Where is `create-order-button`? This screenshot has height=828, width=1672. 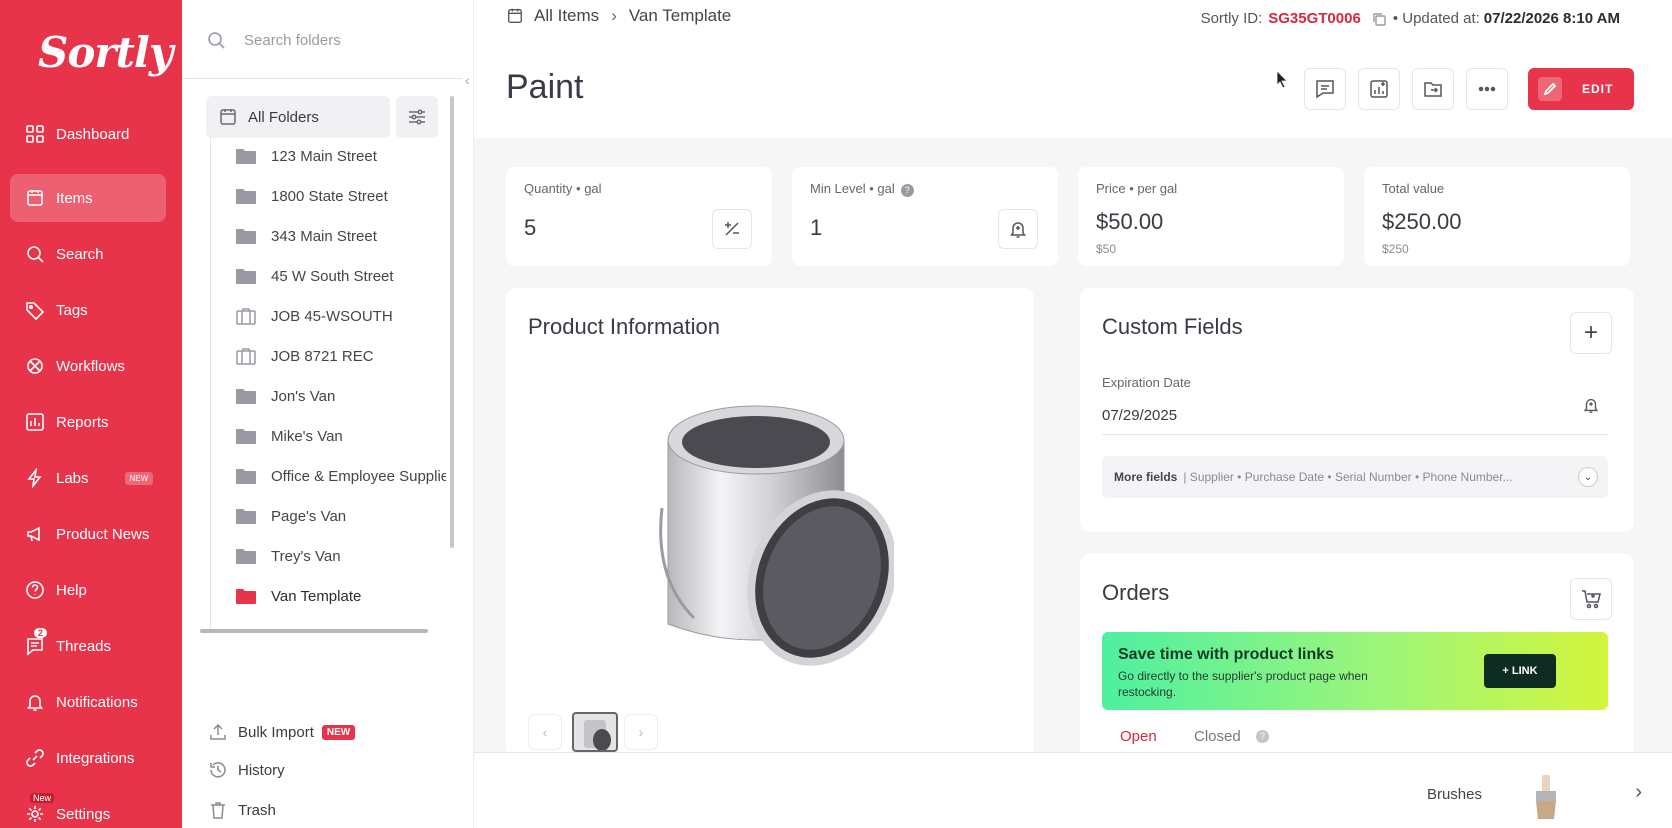
create-order-button is located at coordinates (1591, 599).